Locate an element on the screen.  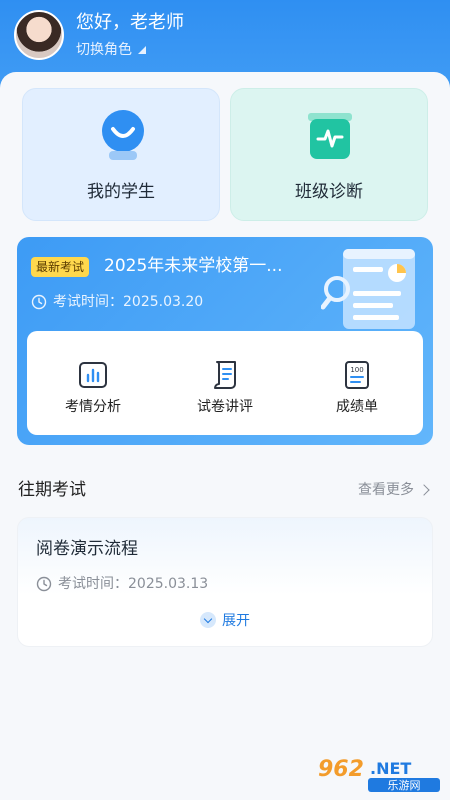
chevron-right-icon is located at coordinates (424, 490).